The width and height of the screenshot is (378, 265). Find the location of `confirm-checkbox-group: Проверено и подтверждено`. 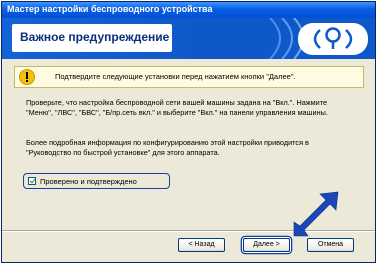

confirm-checkbox-group: Проверено и подтверждено is located at coordinates (96, 181).